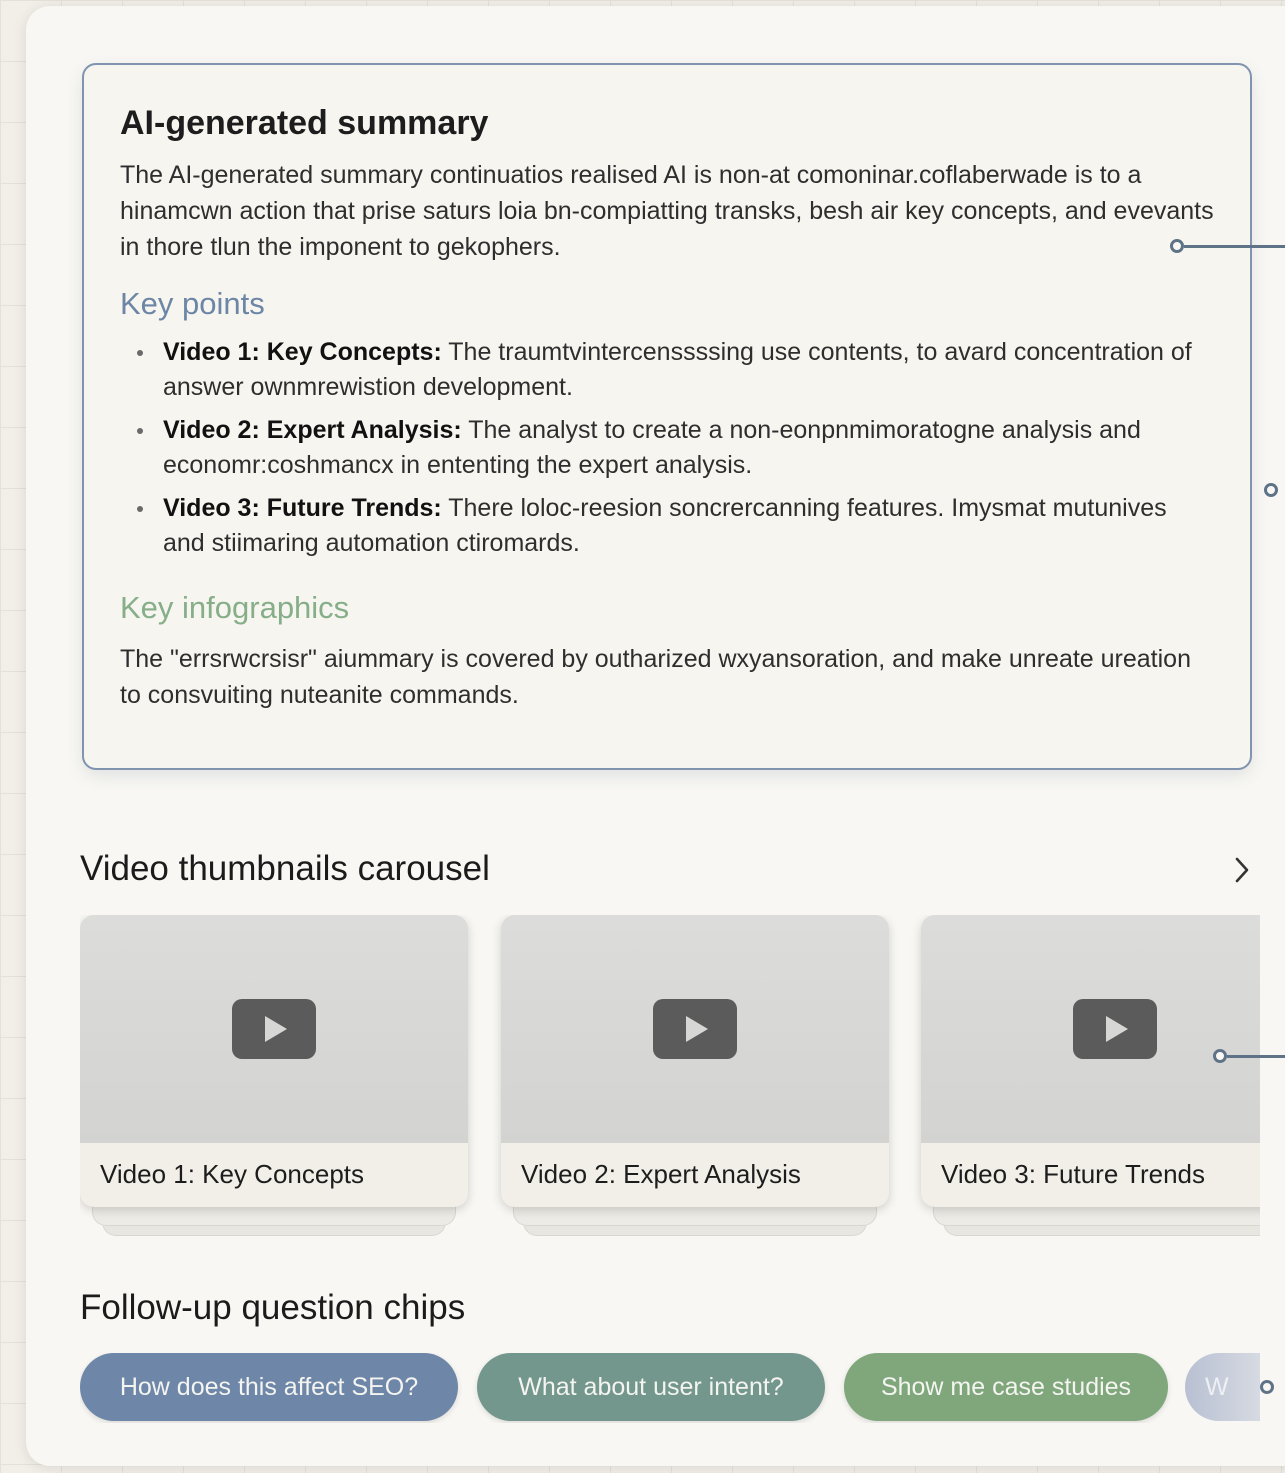 The height and width of the screenshot is (1473, 1285). Describe the element at coordinates (235, 607) in the screenshot. I see `key-infographics-heading: Key infographics` at that location.